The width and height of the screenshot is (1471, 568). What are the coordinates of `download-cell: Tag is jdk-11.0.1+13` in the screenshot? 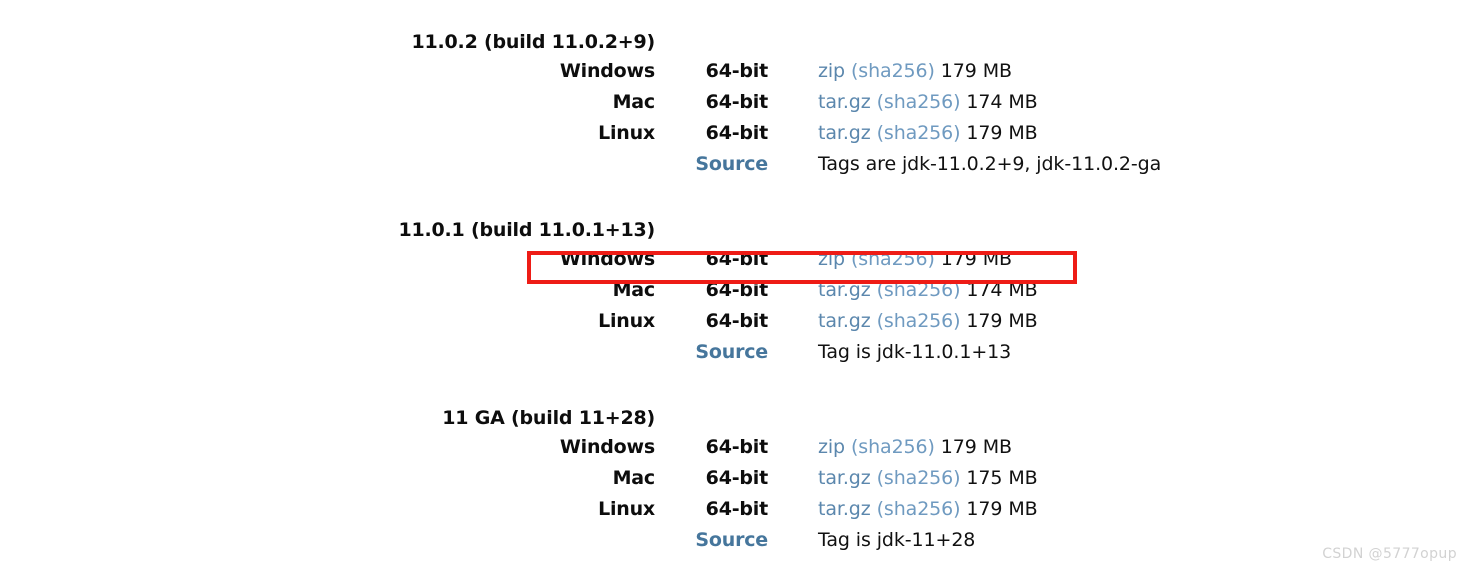 It's located at (914, 352).